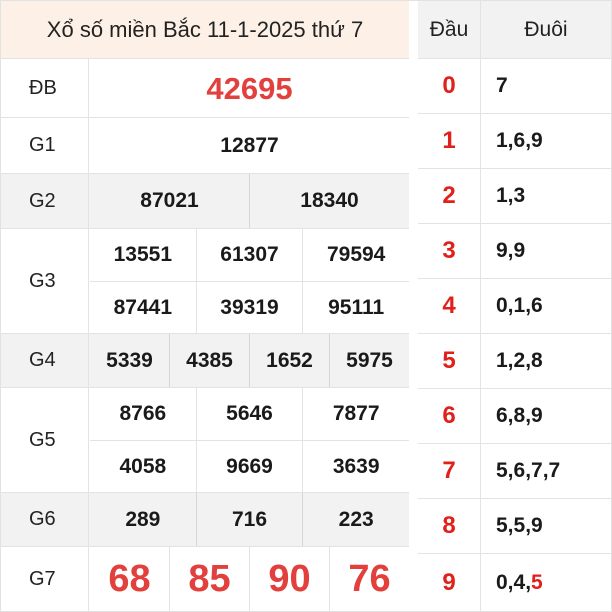 This screenshot has width=612, height=612. I want to click on loto-row: 7 5,6,7,7, so click(514, 471).